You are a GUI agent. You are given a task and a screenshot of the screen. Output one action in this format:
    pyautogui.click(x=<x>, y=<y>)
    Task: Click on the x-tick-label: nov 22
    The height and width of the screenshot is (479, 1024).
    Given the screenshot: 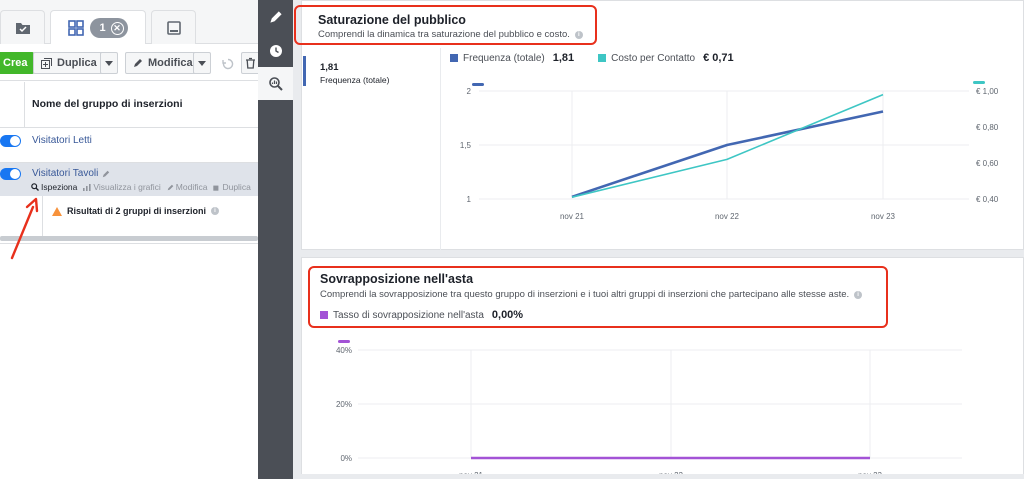 What is the action you would take?
    pyautogui.click(x=727, y=216)
    